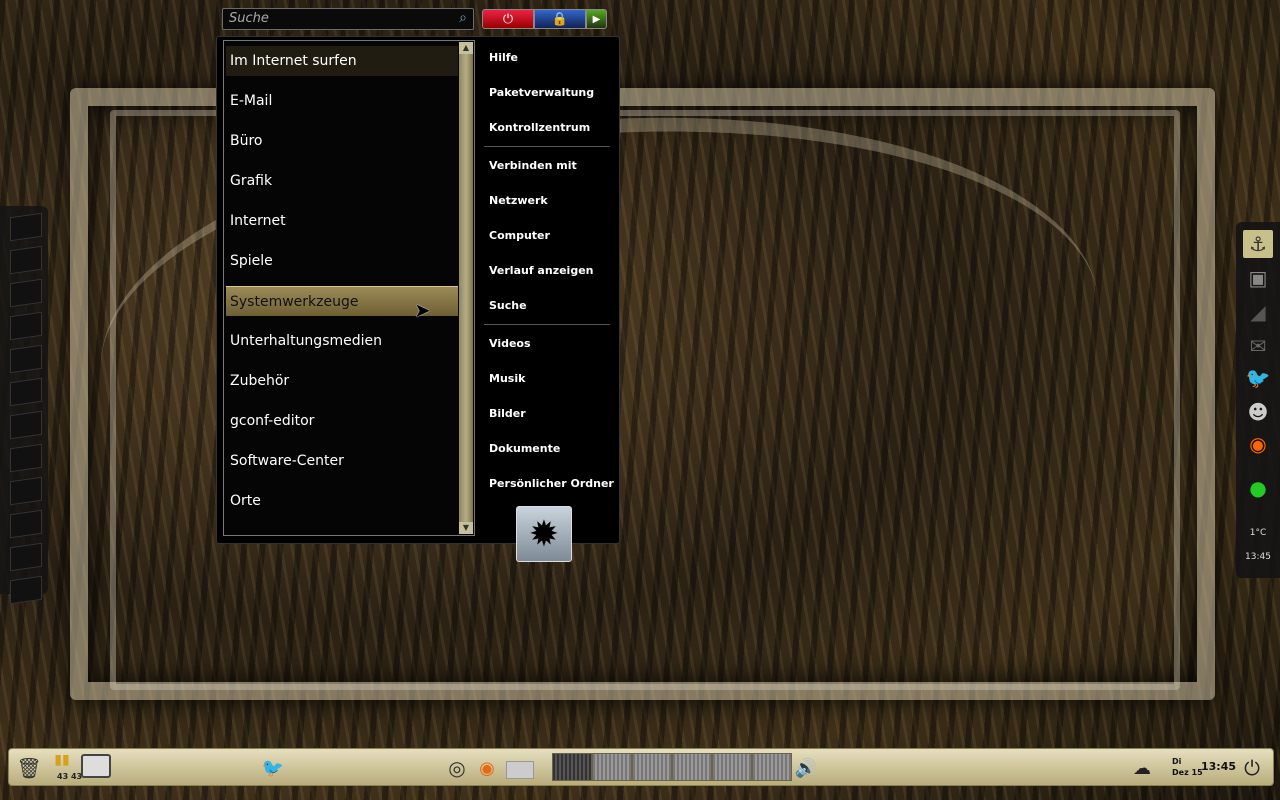  Describe the element at coordinates (249, 18) in the screenshot. I see `search-placeholder: Suche` at that location.